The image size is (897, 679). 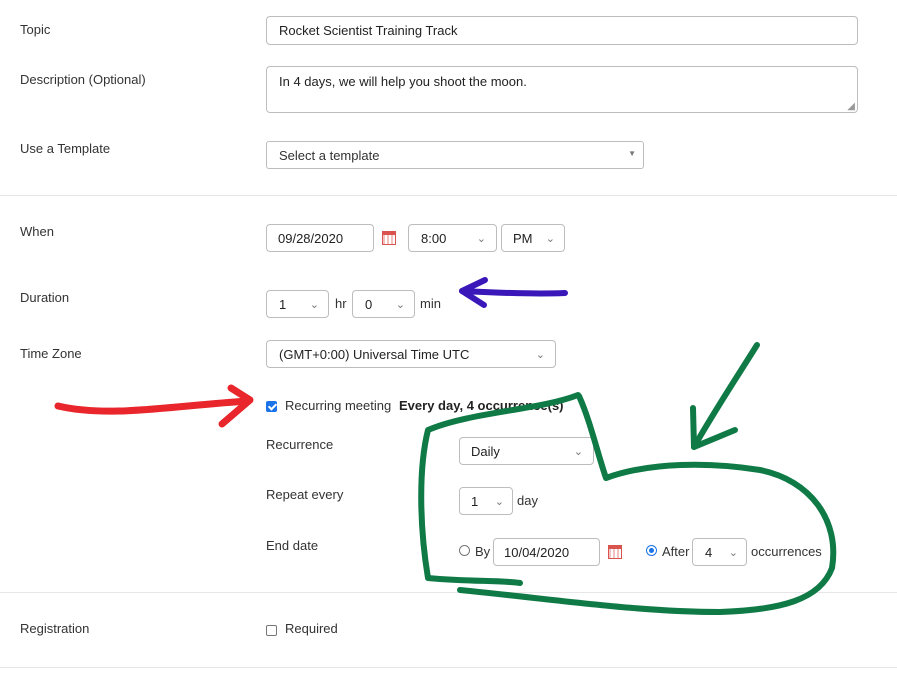 What do you see at coordinates (786, 551) in the screenshot?
I see `occurrences-unit: occurrences` at bounding box center [786, 551].